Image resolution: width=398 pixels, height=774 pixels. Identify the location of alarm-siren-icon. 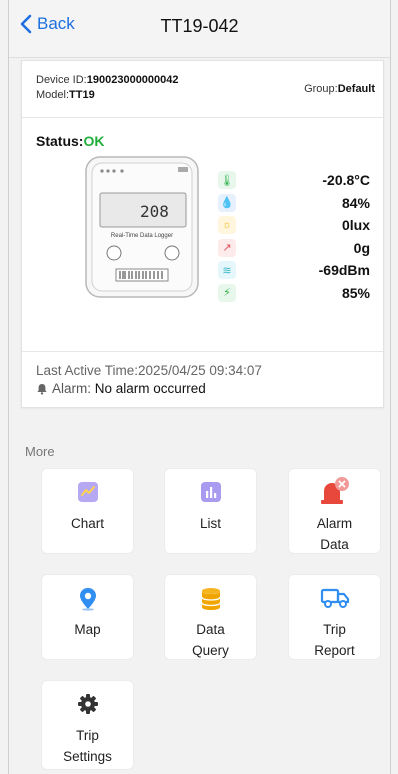
(334, 490).